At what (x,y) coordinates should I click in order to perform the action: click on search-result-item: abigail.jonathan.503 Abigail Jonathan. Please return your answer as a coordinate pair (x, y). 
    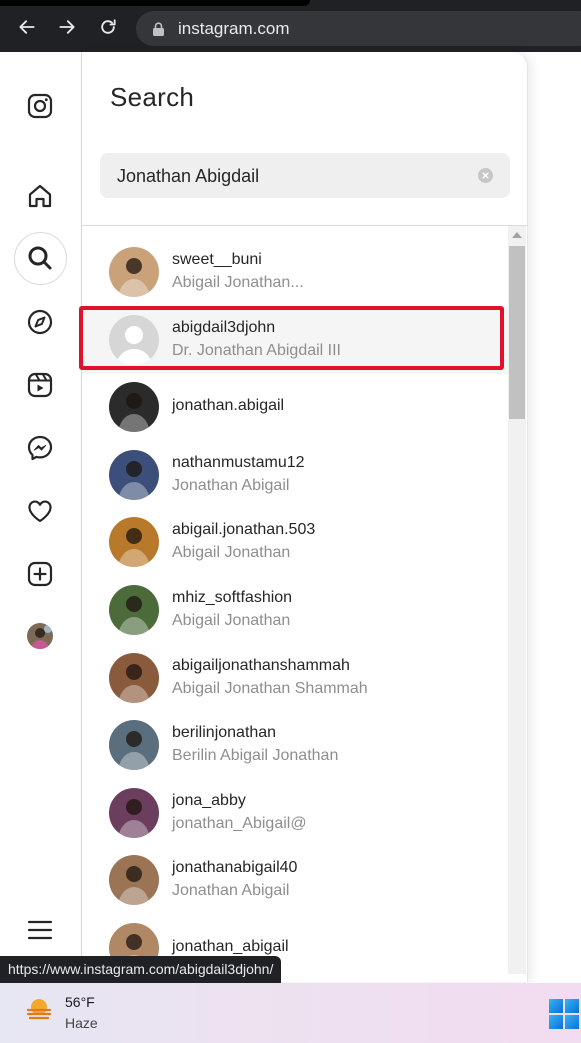
    Looking at the image, I should click on (295, 542).